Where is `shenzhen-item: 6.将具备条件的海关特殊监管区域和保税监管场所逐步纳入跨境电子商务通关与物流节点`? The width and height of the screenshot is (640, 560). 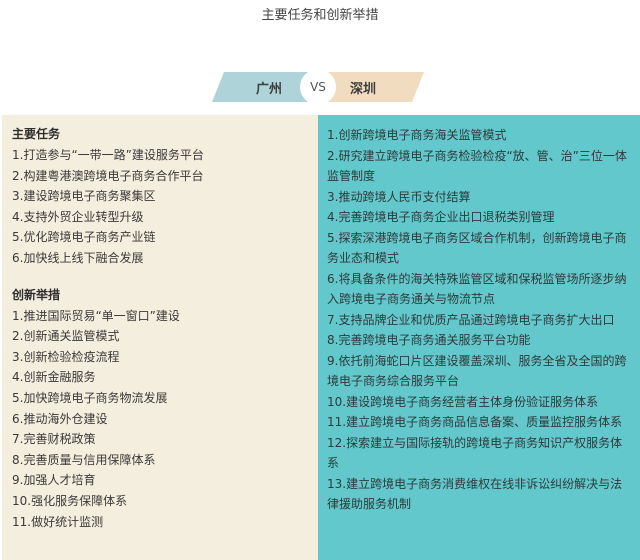
shenzhen-item: 6.将具备条件的海关特殊监管区域和保税监管场所逐步纳入跨境电子商务通关与物流节点 is located at coordinates (477, 289).